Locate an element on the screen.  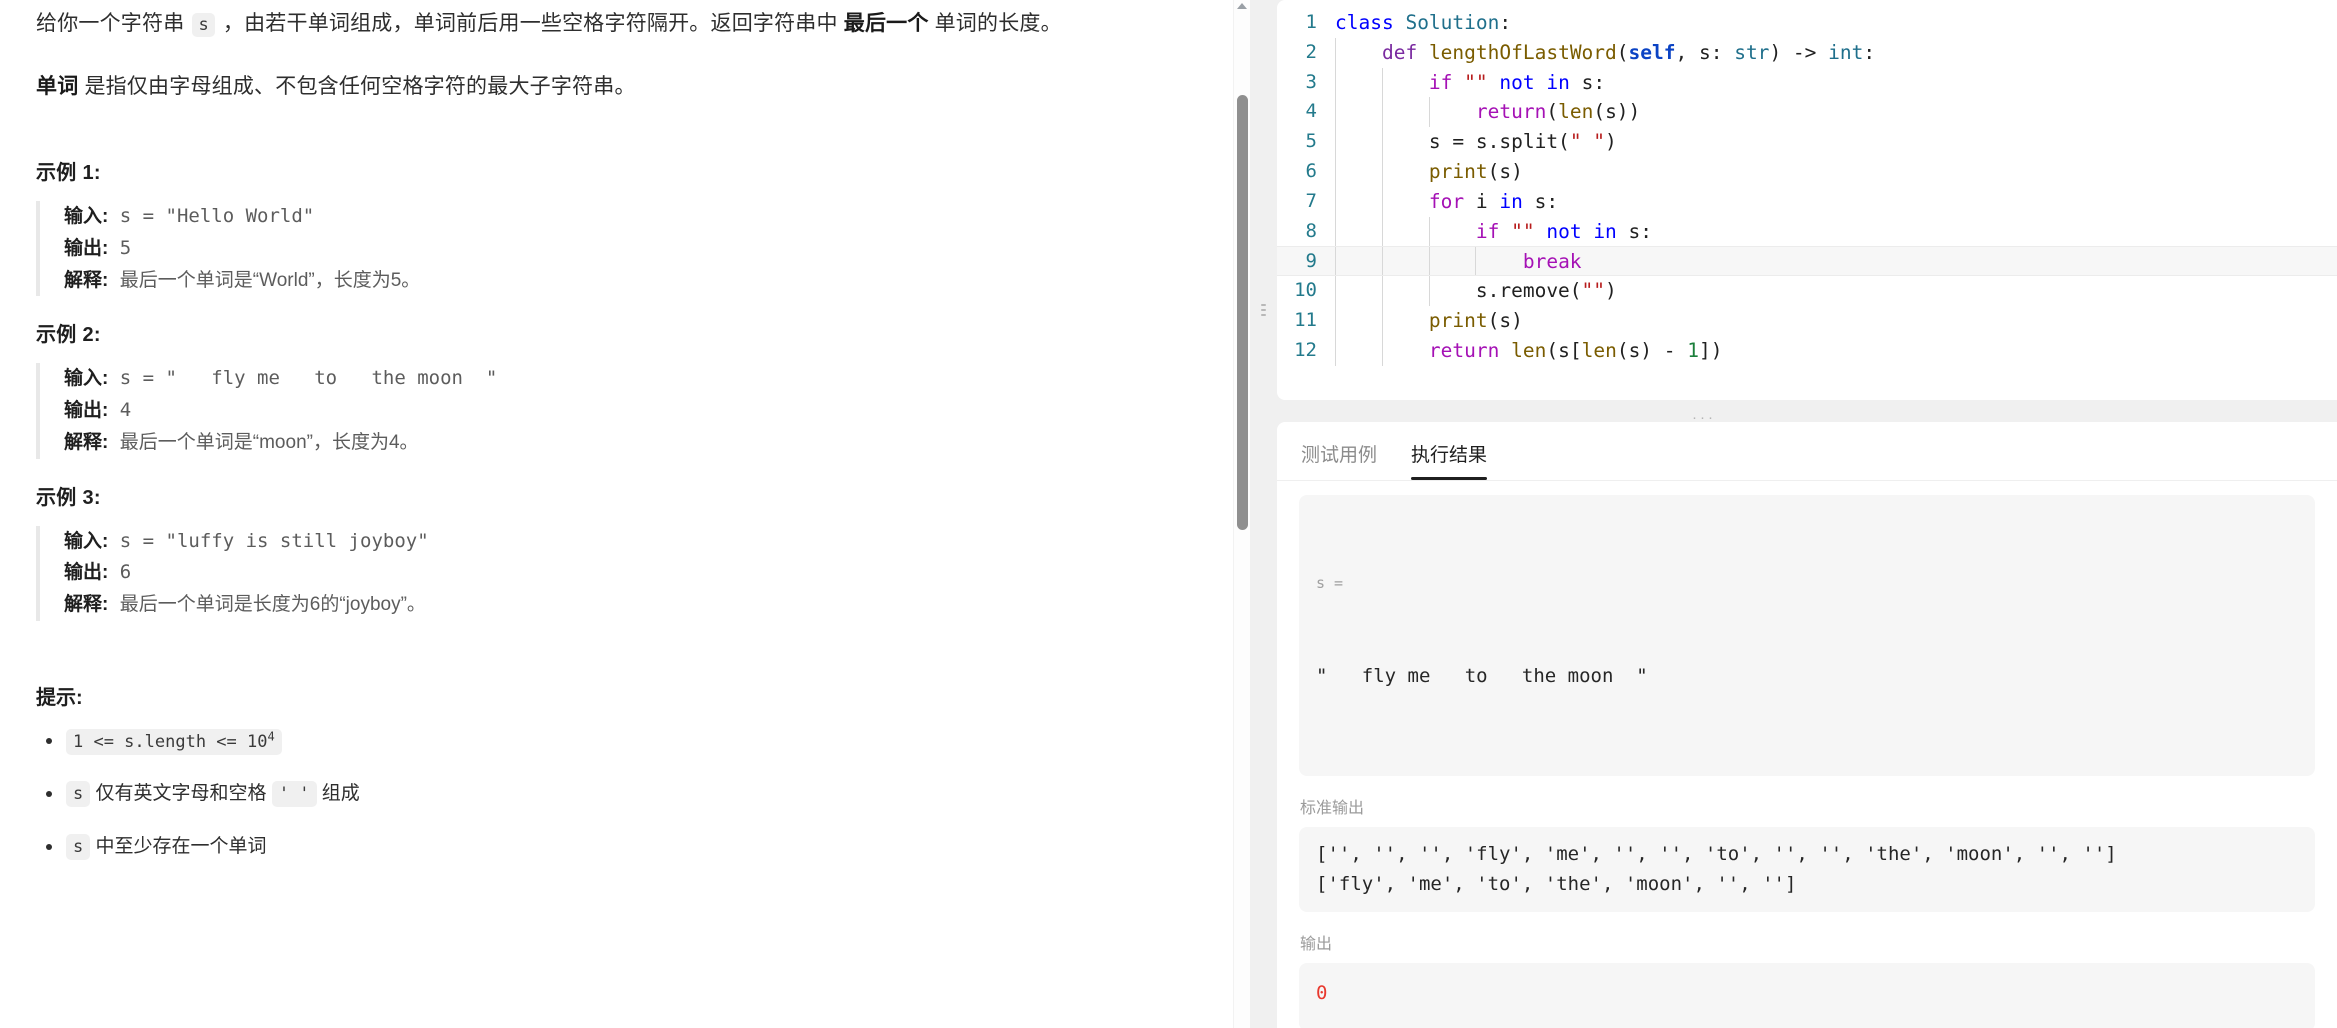
example-3-input-value: s = "luffy is still joyboy" is located at coordinates (274, 540).